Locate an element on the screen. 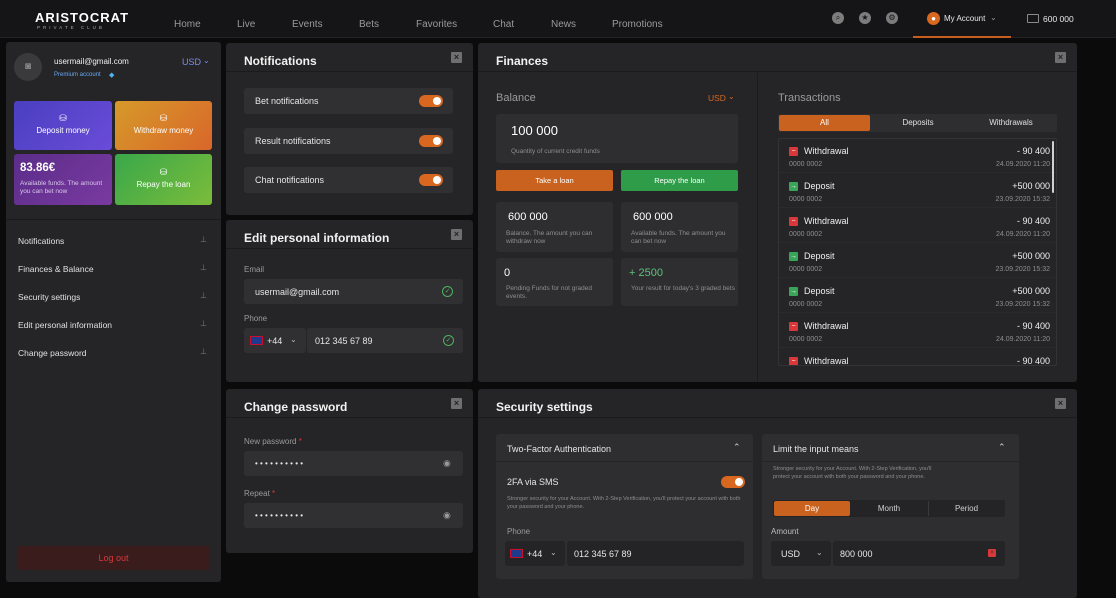 This screenshot has height=598, width=1116. take-loan-button: Take a loan is located at coordinates (554, 180).